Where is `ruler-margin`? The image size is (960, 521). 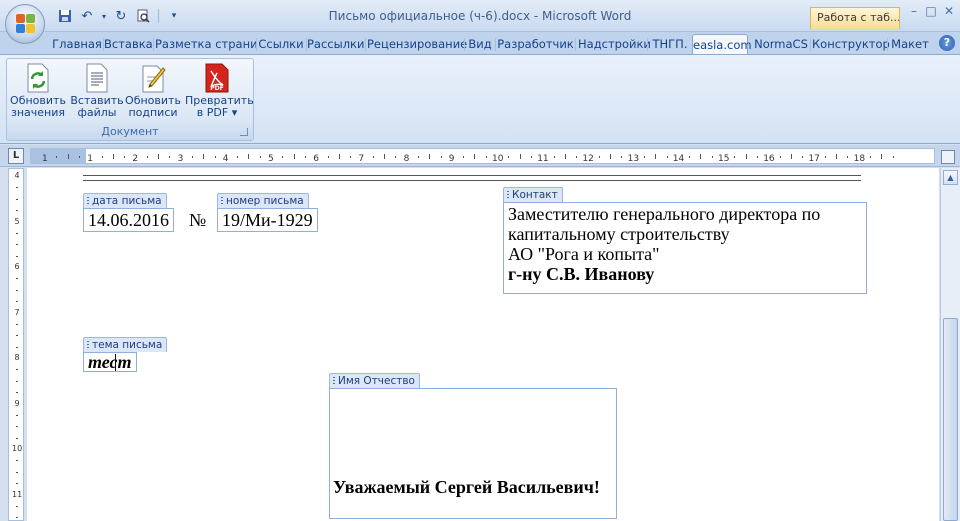 ruler-margin is located at coordinates (58, 156).